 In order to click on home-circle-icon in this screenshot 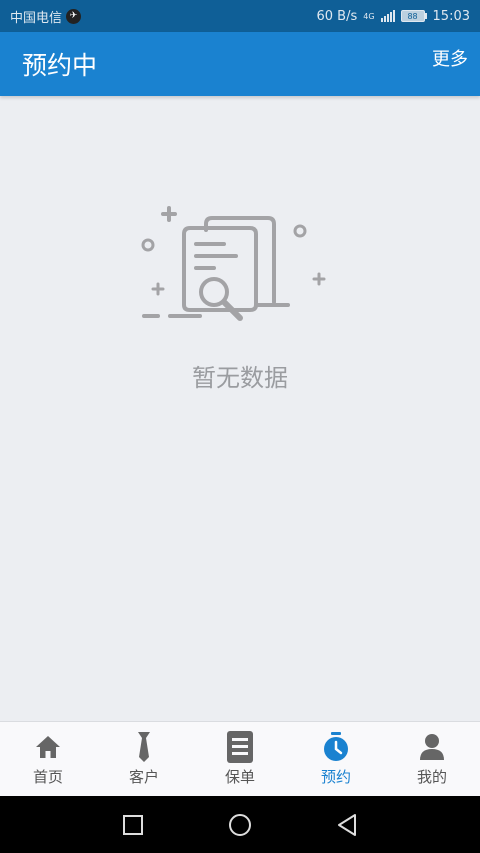, I will do `click(240, 825)`.